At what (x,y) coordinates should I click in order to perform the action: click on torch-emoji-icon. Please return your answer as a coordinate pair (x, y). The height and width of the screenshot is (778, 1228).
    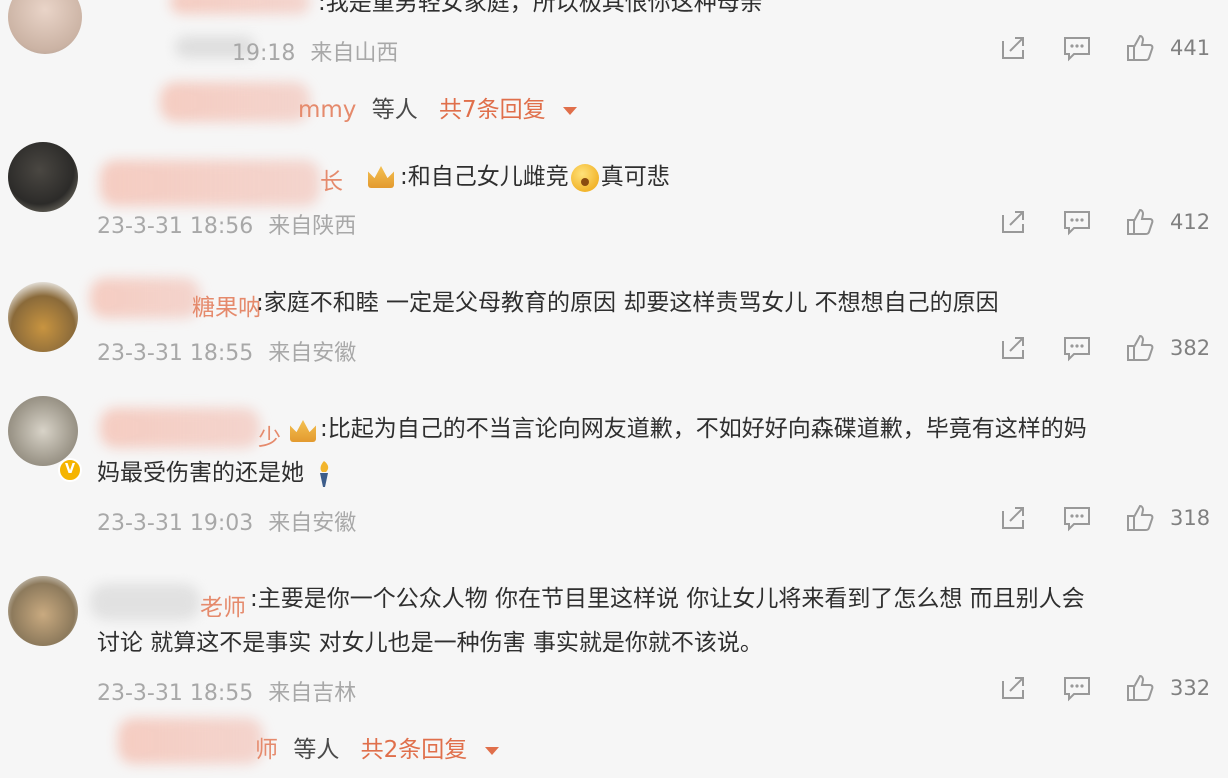
    Looking at the image, I should click on (324, 473).